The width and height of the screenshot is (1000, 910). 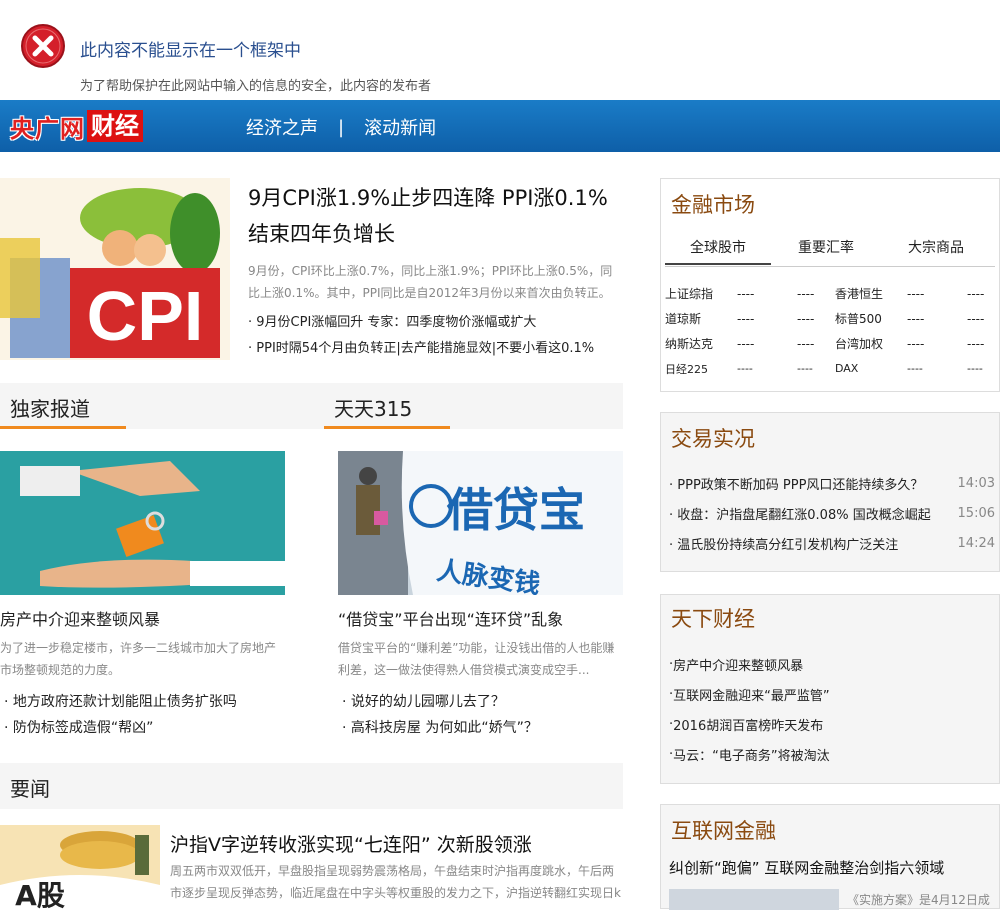 What do you see at coordinates (50, 407) in the screenshot?
I see `section-tab-exclusive: 独家报道` at bounding box center [50, 407].